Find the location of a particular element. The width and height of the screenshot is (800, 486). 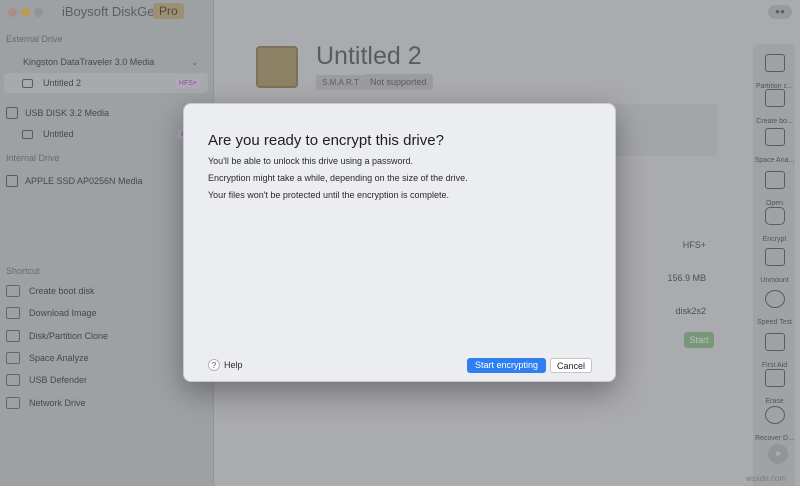

help-button: ? Help is located at coordinates (225, 365).